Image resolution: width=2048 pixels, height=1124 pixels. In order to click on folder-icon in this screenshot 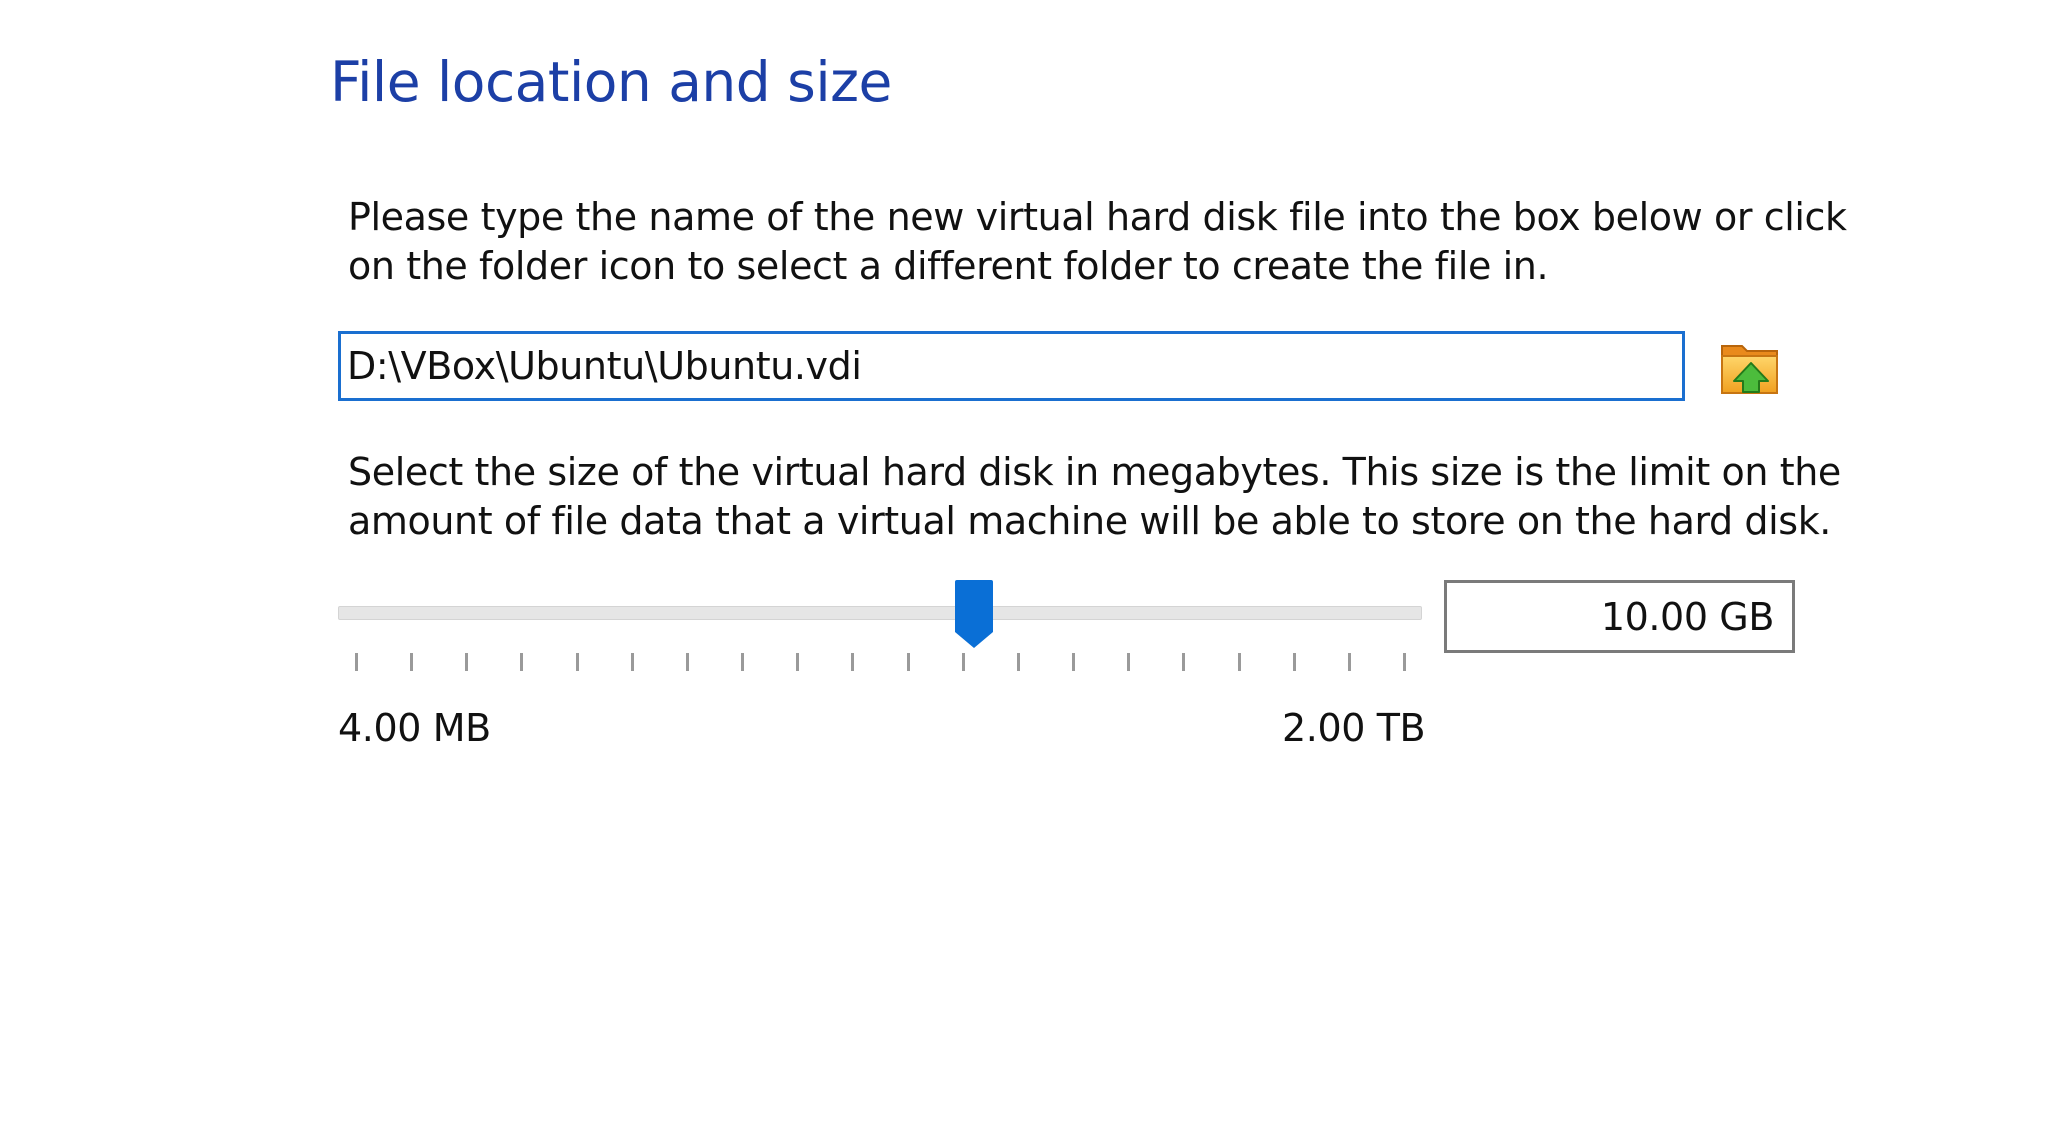, I will do `click(1749, 369)`.